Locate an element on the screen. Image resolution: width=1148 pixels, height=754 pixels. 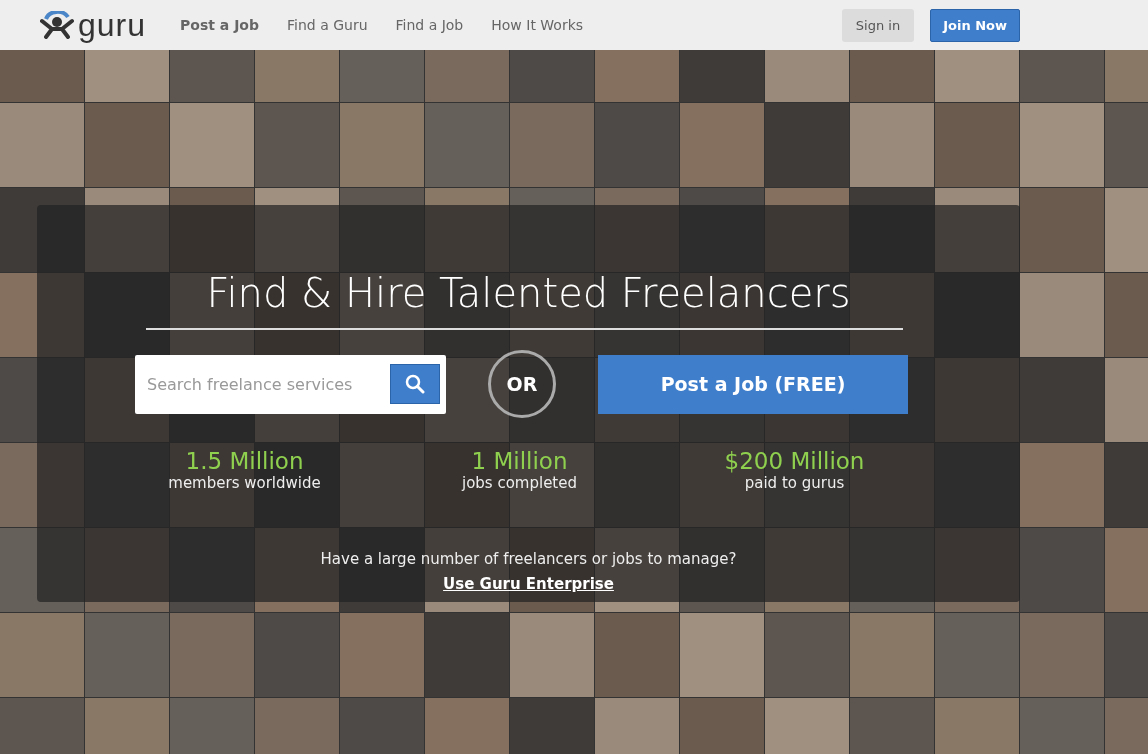
stat-value: $200 Million is located at coordinates (794, 461).